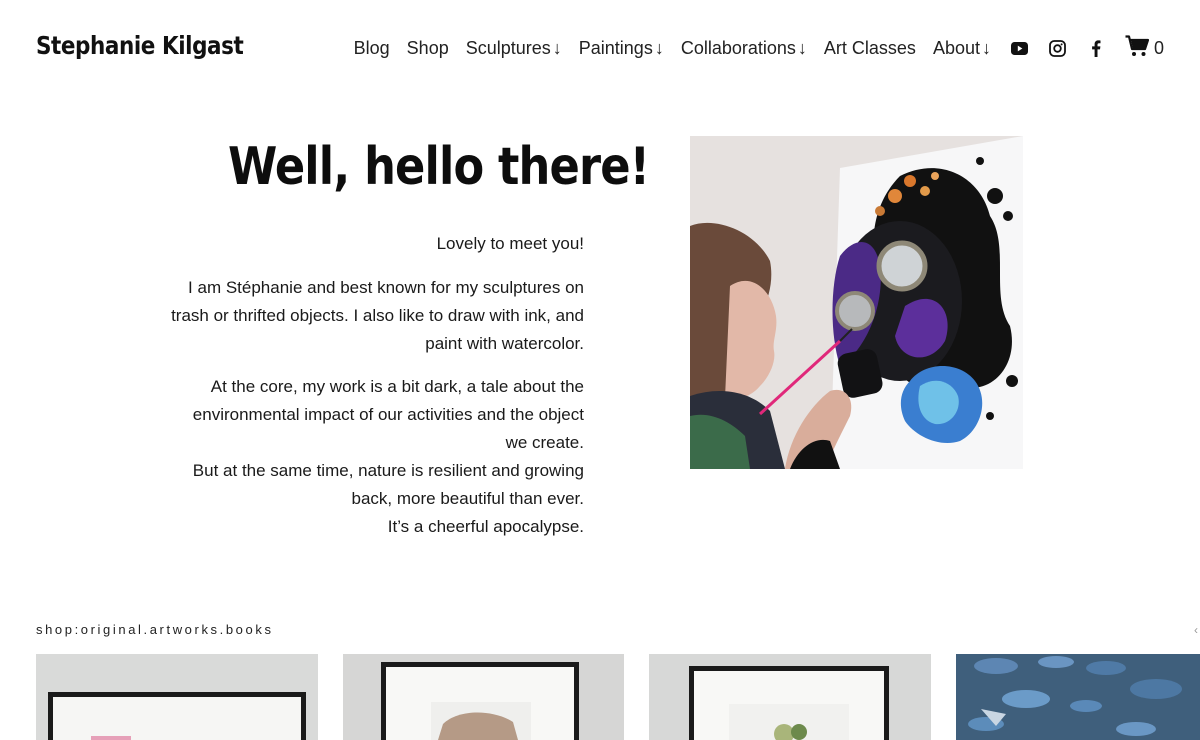 The image size is (1200, 740). Describe the element at coordinates (510, 243) in the screenshot. I see `greeting-text: Lovely to meet you!` at that location.